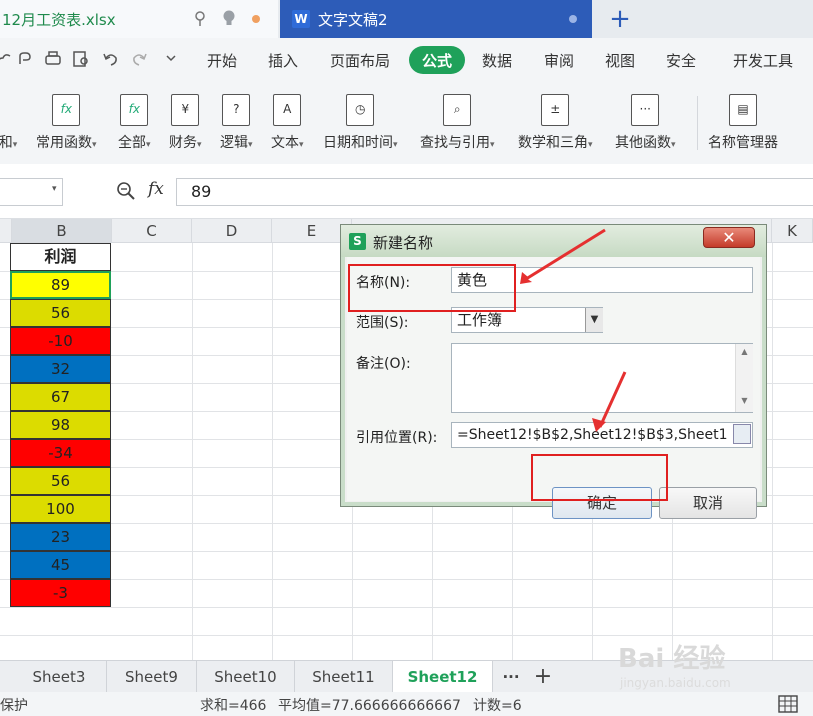  What do you see at coordinates (60, 257) in the screenshot?
I see `cell-b1-header: 利润` at bounding box center [60, 257].